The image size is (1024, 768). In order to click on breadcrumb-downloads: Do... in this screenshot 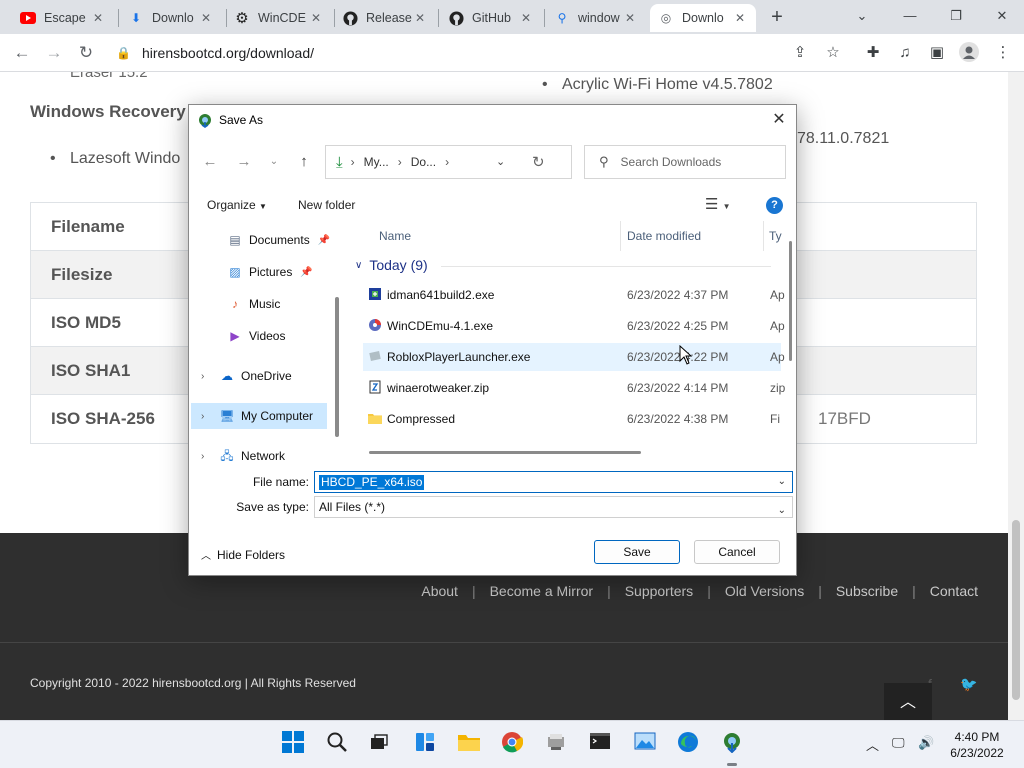, I will do `click(423, 162)`.